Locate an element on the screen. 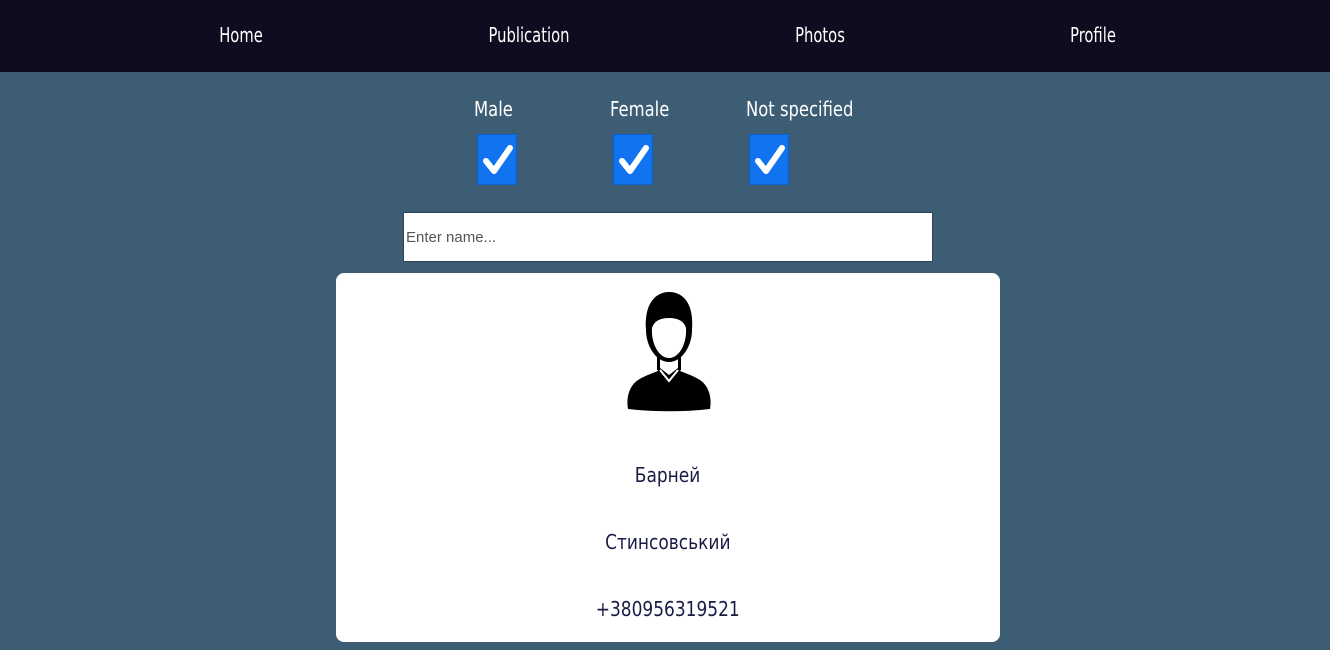 The image size is (1330, 650). top-navbar: Home Publication Photos Profile is located at coordinates (665, 36).